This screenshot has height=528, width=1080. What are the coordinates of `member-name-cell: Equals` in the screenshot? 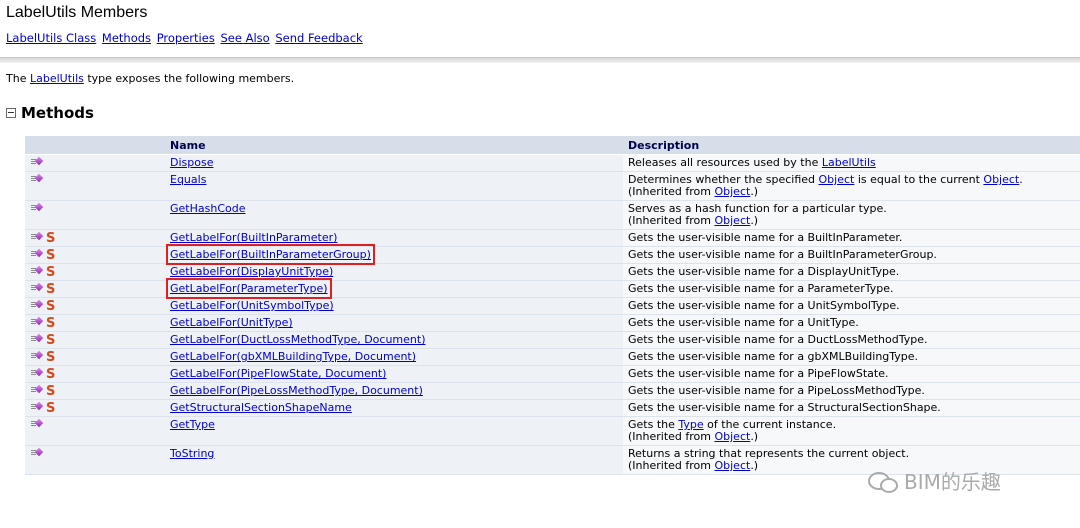 It's located at (394, 186).